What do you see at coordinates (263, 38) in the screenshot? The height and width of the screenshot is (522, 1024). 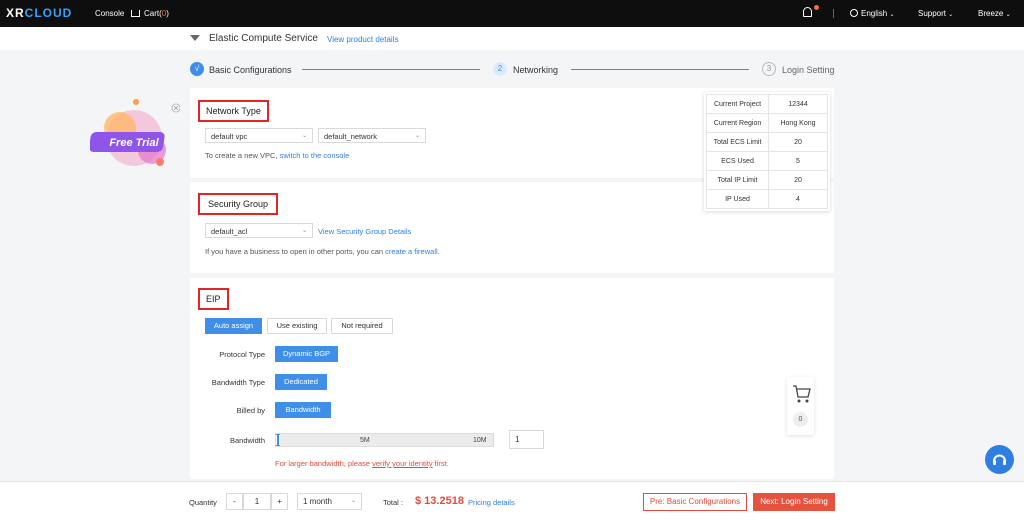 I see `page-title: Elastic Compute Service` at bounding box center [263, 38].